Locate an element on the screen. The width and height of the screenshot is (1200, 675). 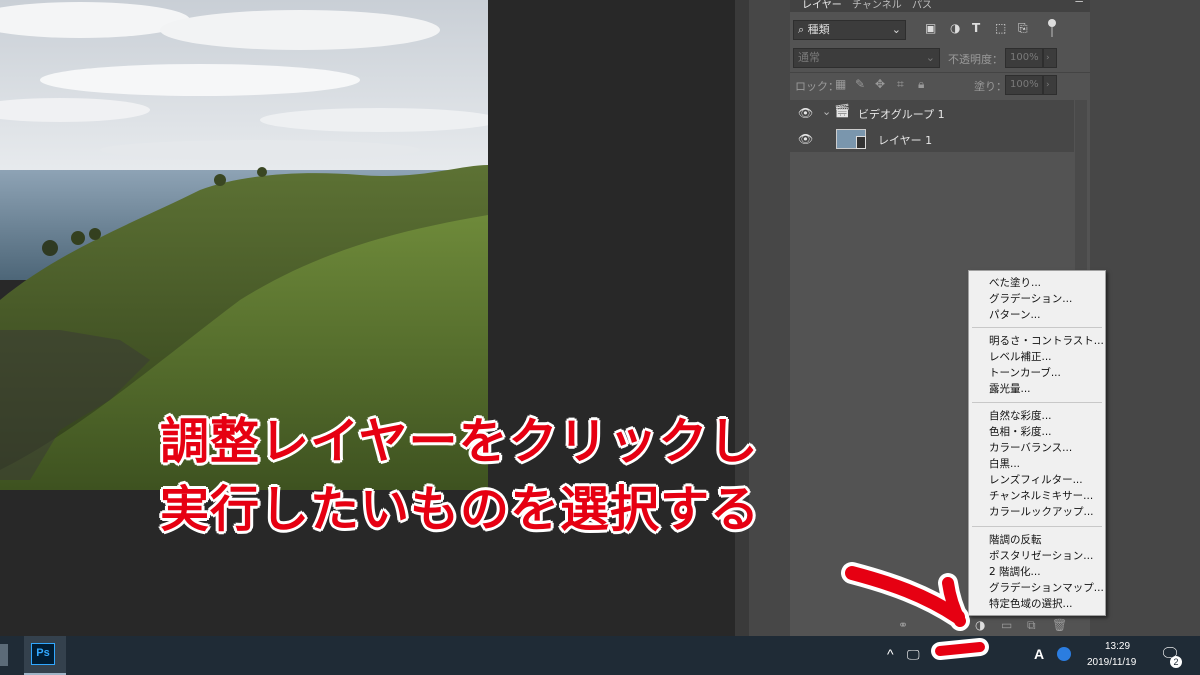
new-group-folder-icon: ▭ is located at coordinates (1006, 625).